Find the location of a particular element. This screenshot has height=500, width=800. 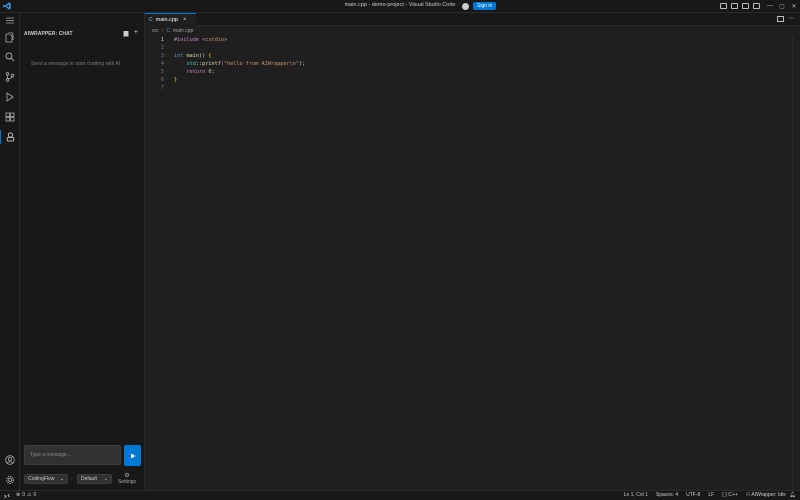

maximize-icon: ▢ is located at coordinates (782, 6).